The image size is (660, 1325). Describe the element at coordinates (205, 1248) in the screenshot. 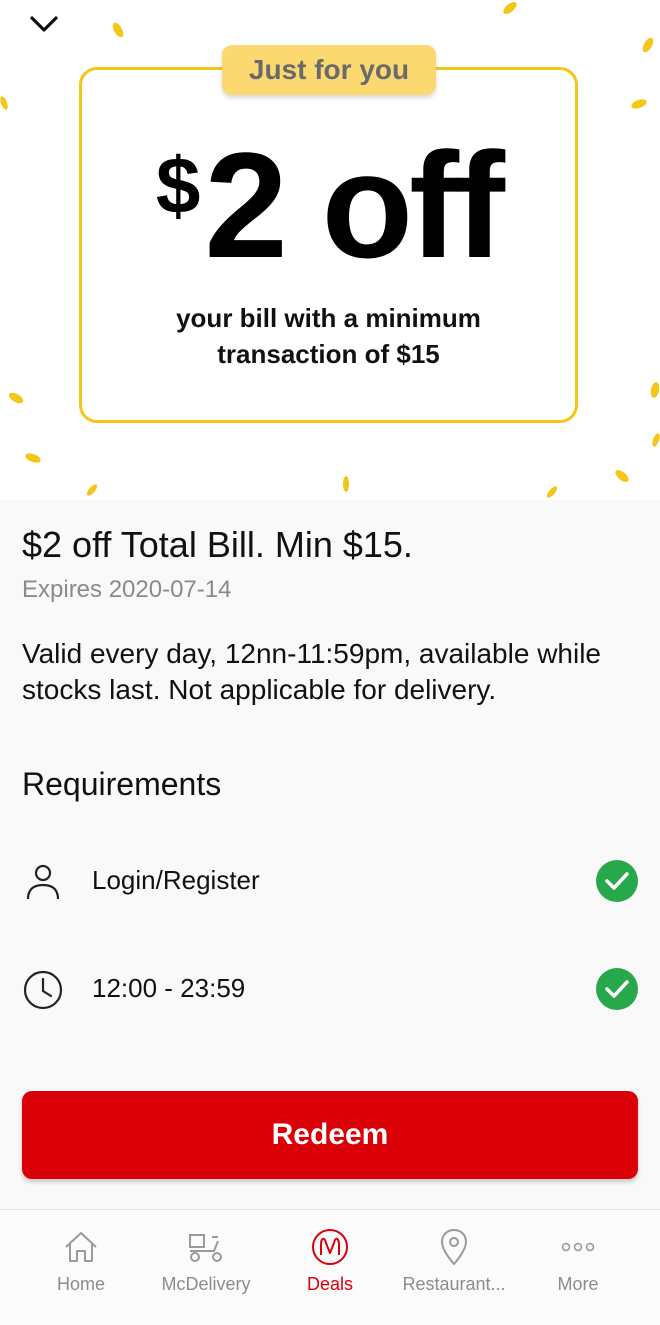

I see `delivery-scooter-icon` at that location.